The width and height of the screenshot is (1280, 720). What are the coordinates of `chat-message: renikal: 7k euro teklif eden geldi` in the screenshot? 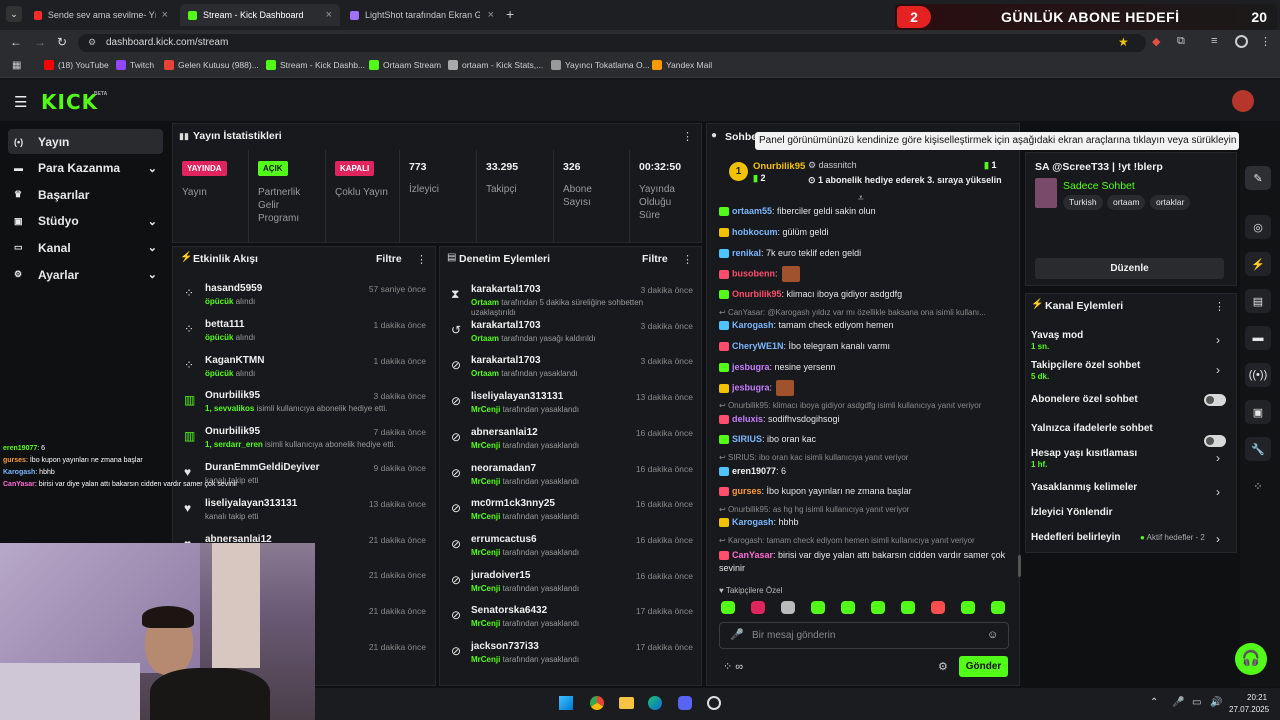 It's located at (865, 253).